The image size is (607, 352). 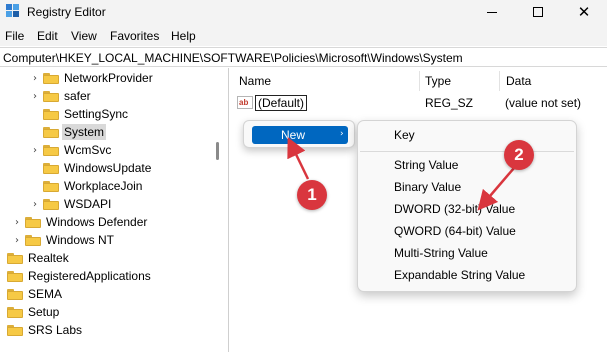 I want to click on tree-scrollbar-thumb, so click(x=217, y=151).